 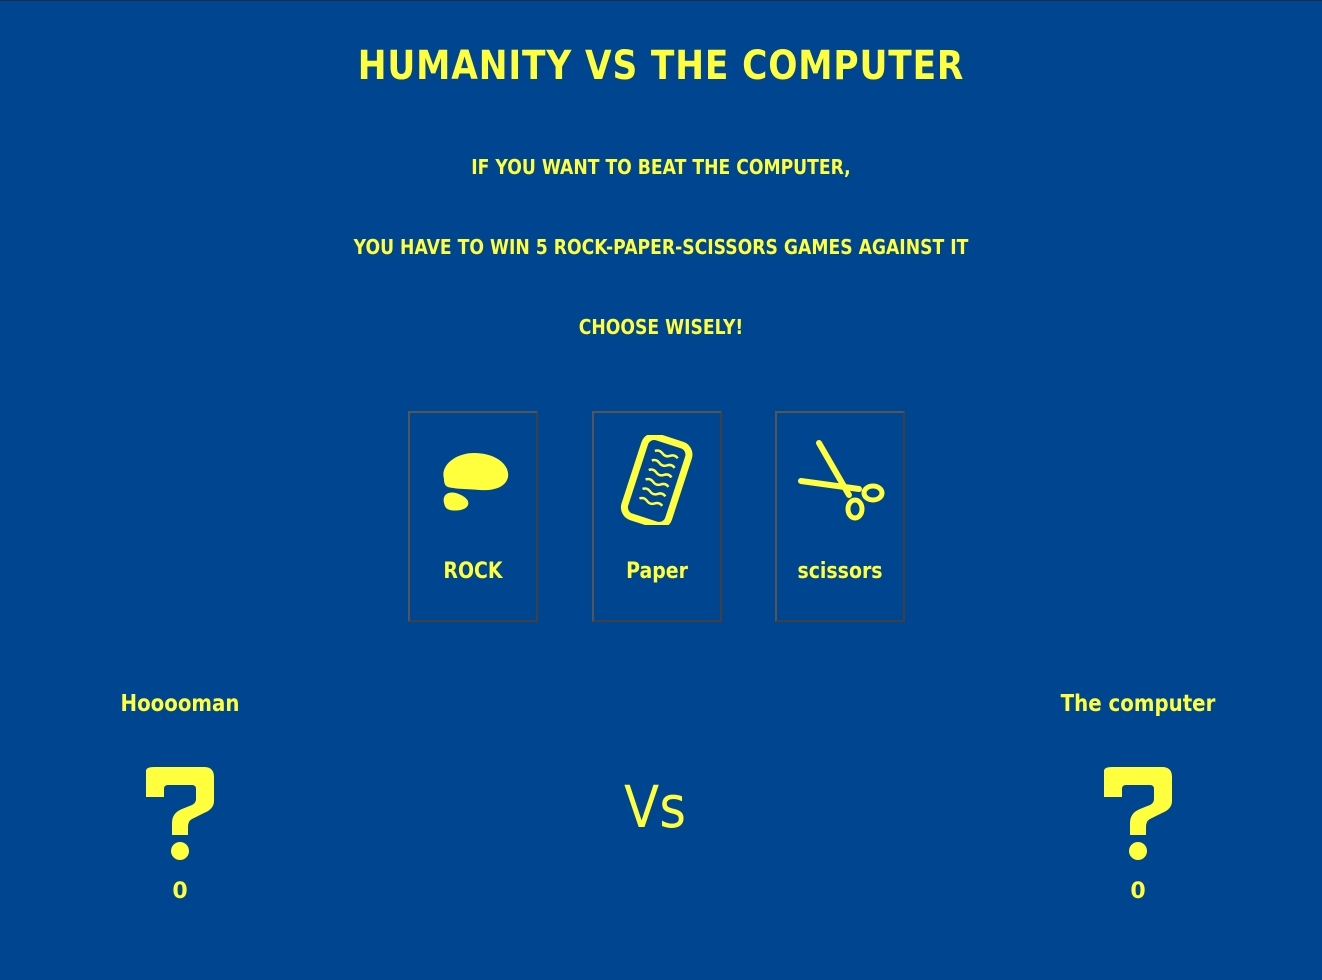 What do you see at coordinates (1138, 704) in the screenshot?
I see `computer-player-name: The computer` at bounding box center [1138, 704].